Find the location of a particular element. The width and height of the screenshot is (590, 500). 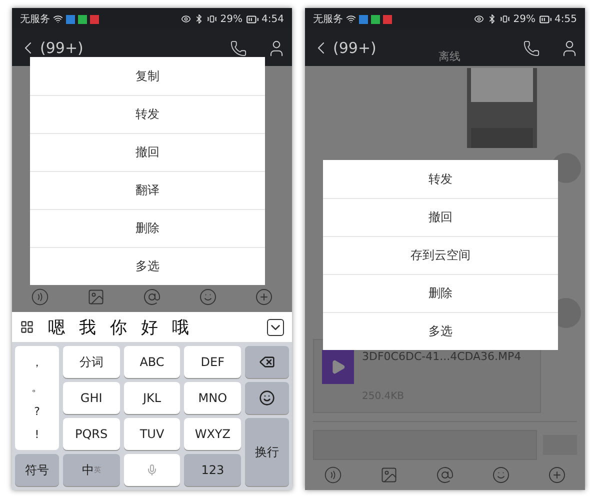

punctuation-mark: ， is located at coordinates (37, 362).